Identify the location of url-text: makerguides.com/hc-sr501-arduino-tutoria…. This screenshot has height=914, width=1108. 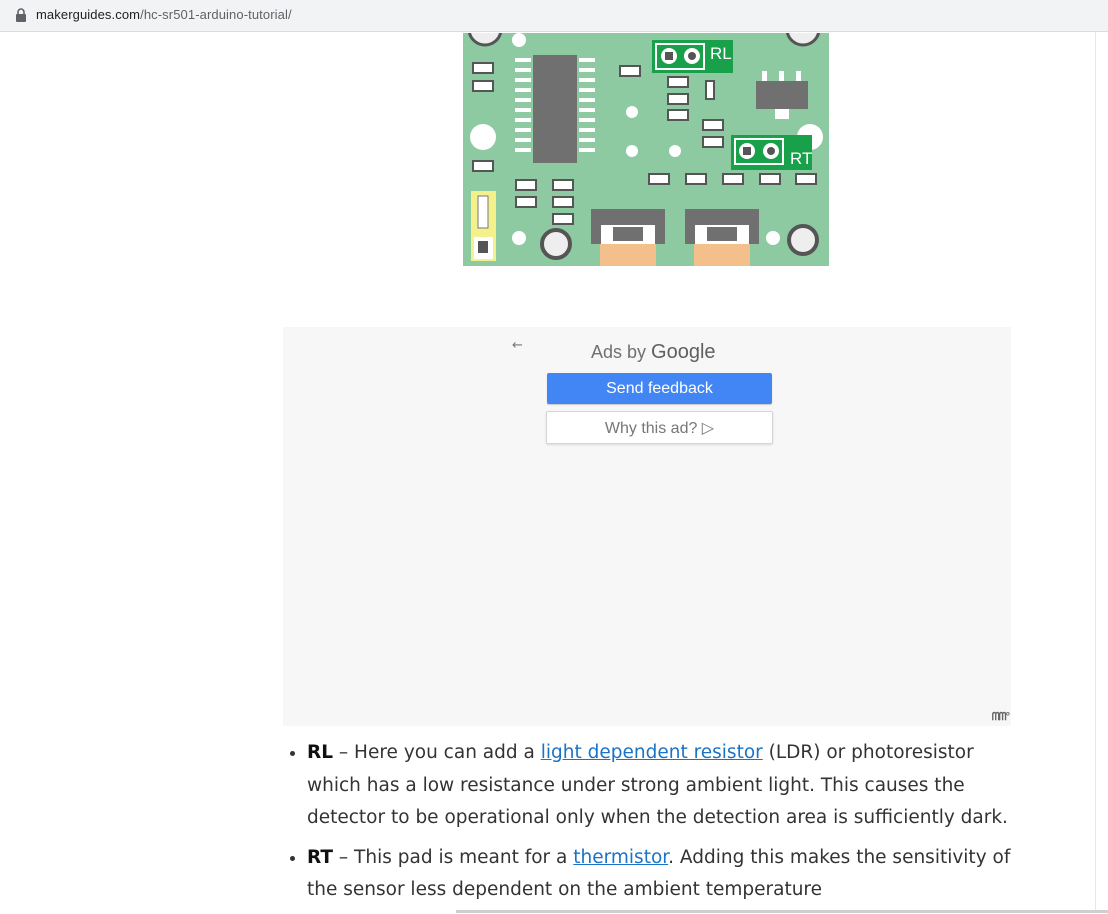
(164, 14).